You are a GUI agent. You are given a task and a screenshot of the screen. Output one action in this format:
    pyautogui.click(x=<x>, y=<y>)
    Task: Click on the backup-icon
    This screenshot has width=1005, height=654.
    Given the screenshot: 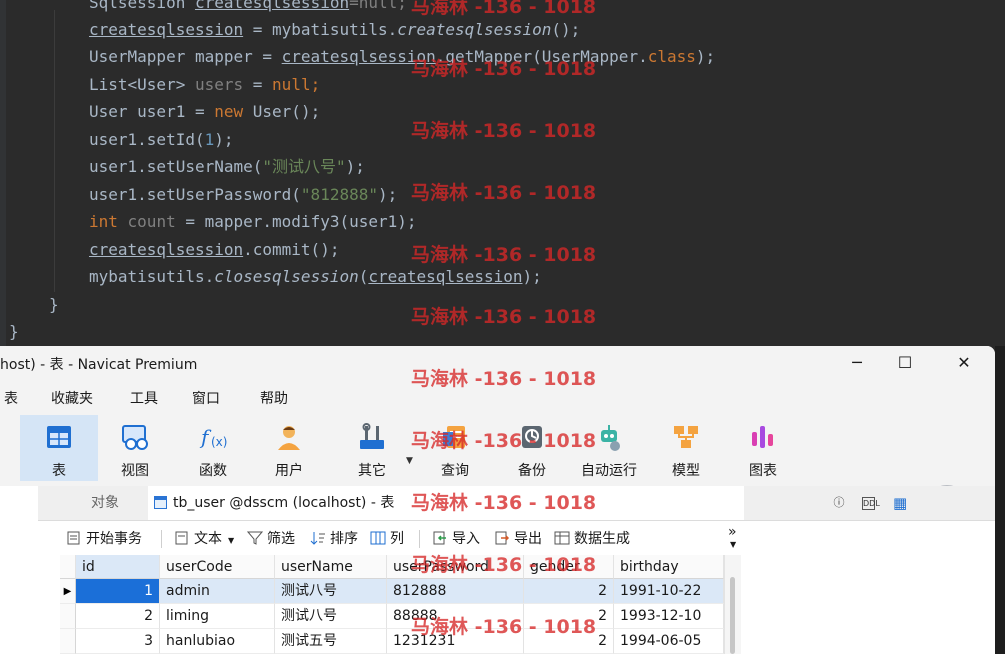 What is the action you would take?
    pyautogui.click(x=532, y=437)
    